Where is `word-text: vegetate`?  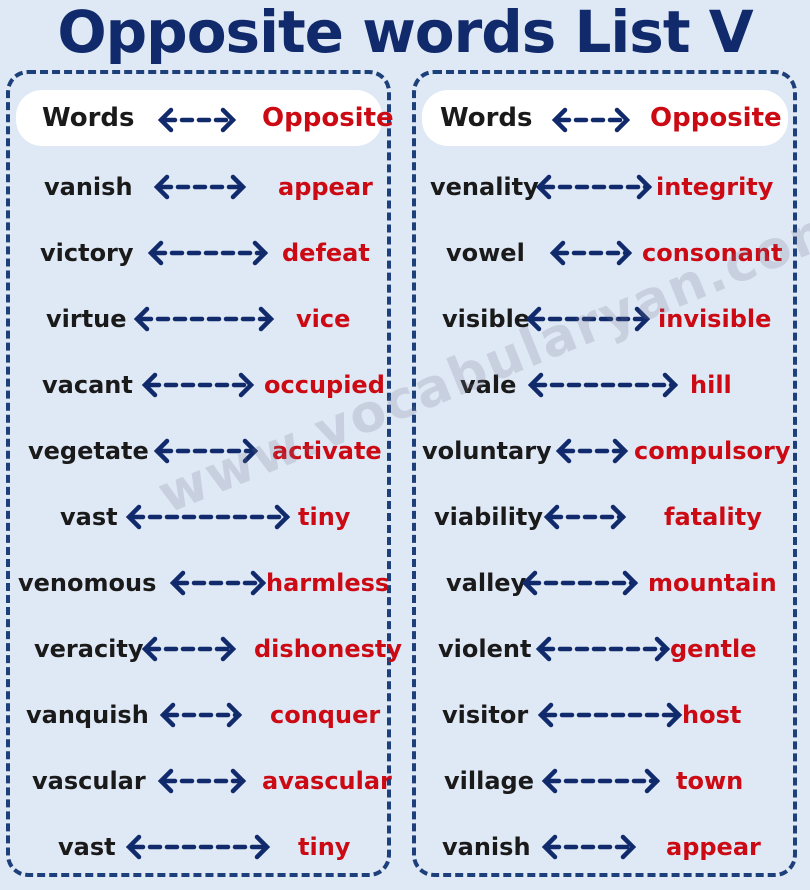
word-text: vegetate is located at coordinates (88, 451).